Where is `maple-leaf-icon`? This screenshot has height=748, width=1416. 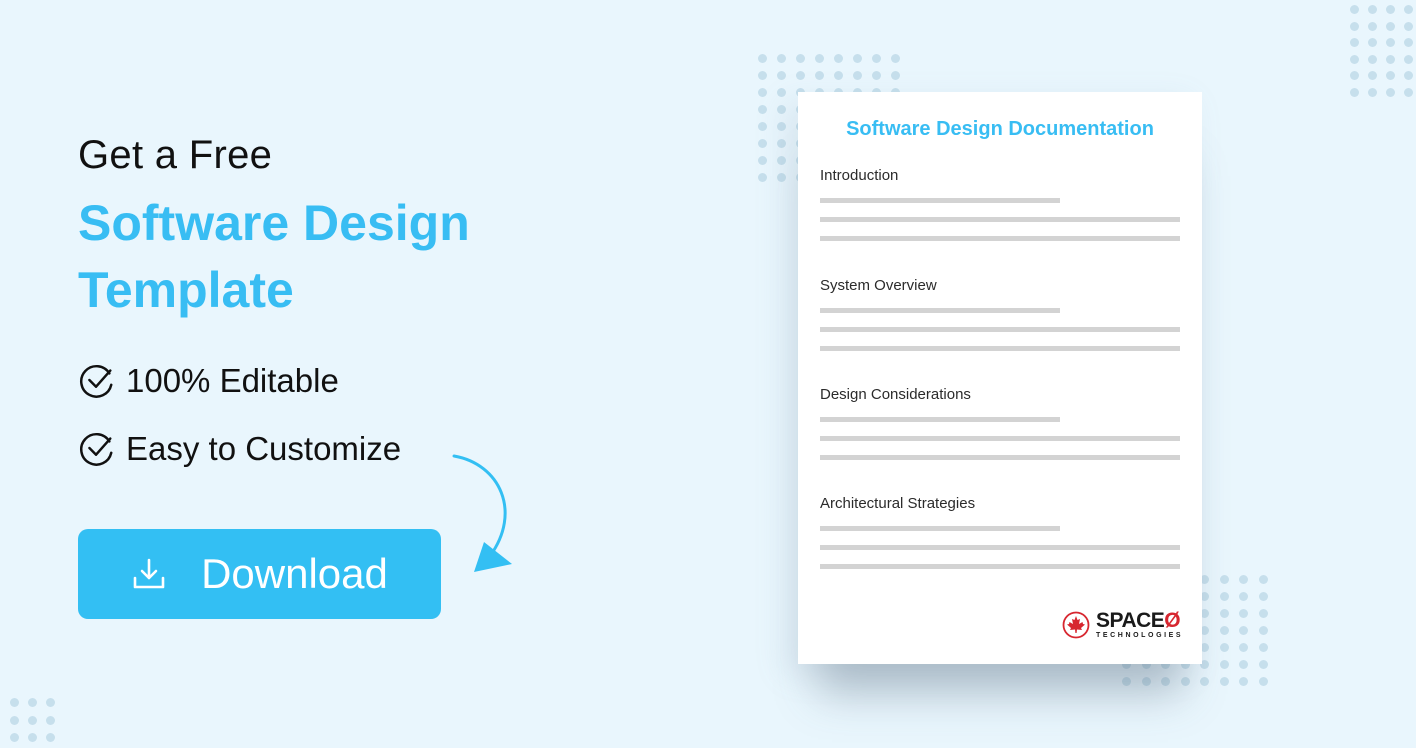
maple-leaf-icon is located at coordinates (1076, 624).